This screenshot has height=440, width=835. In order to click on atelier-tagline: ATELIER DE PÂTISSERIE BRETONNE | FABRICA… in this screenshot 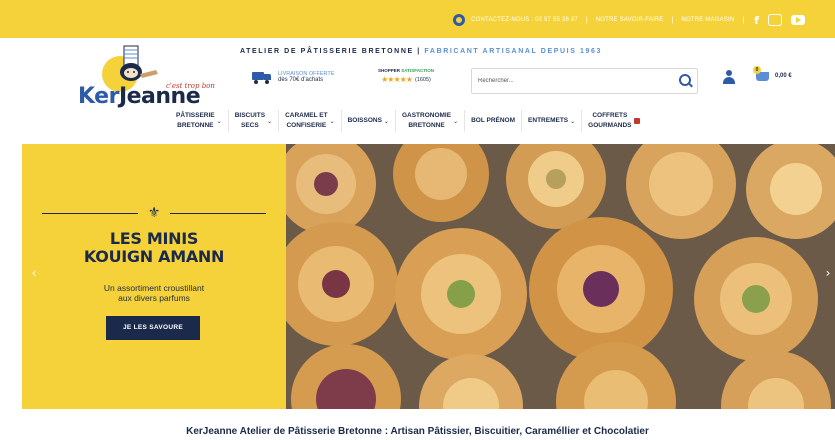, I will do `click(421, 51)`.